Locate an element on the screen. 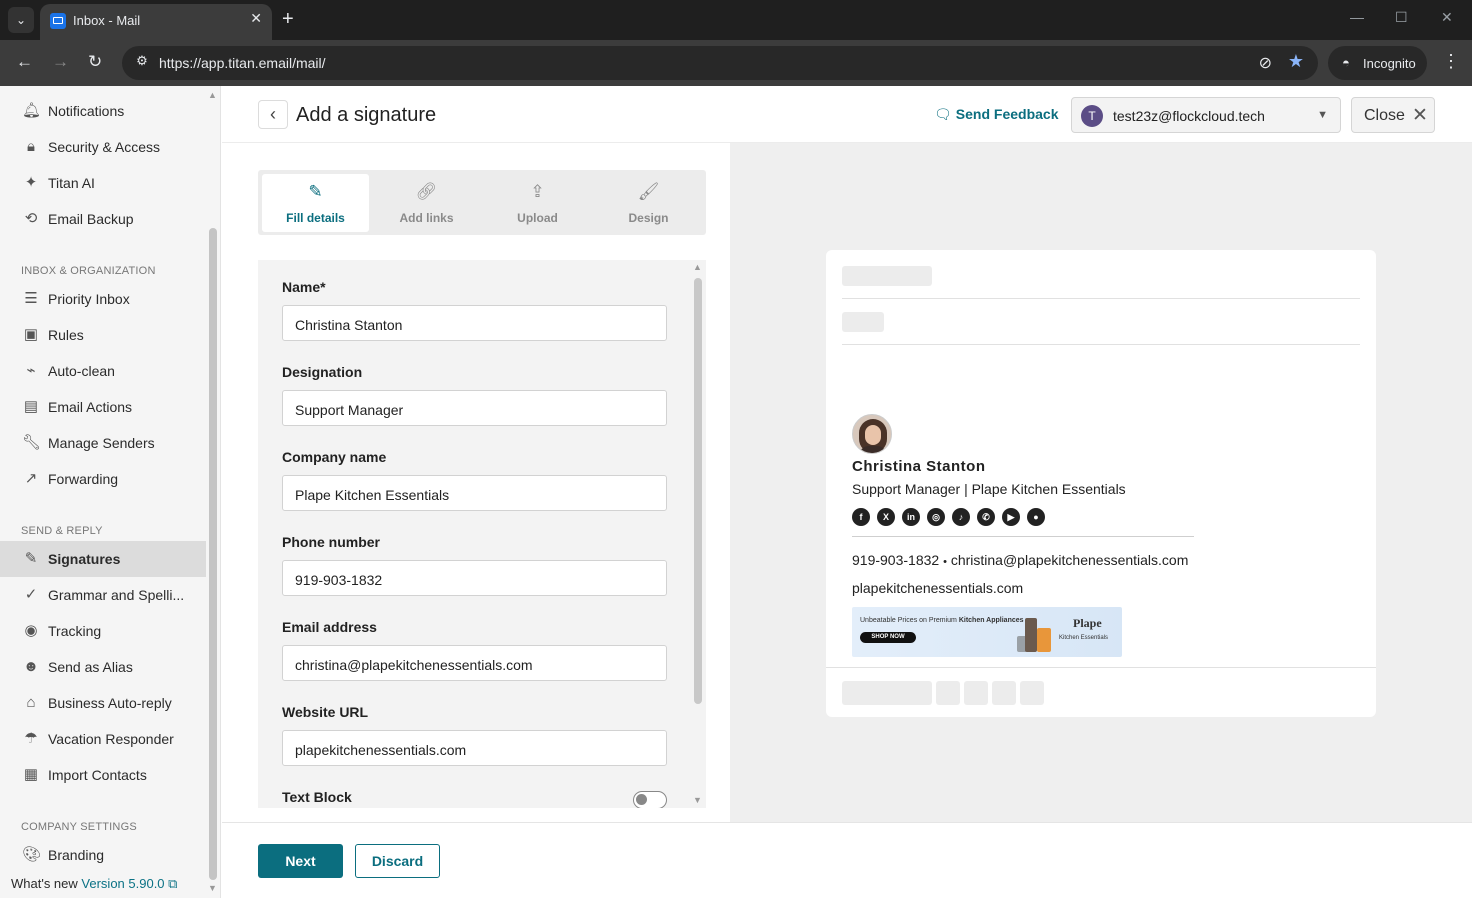 Image resolution: width=1472 pixels, height=898 pixels. sidebar-item-label: Forwarding is located at coordinates (83, 479).